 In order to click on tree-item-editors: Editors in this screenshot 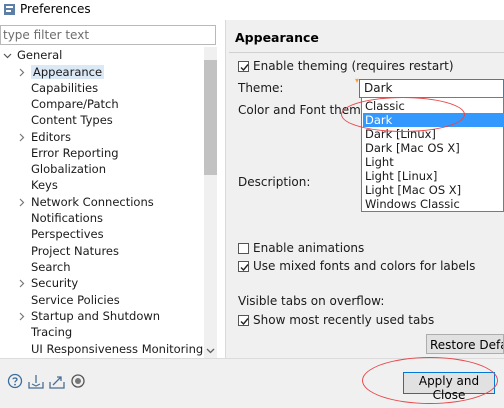, I will do `click(44, 137)`.